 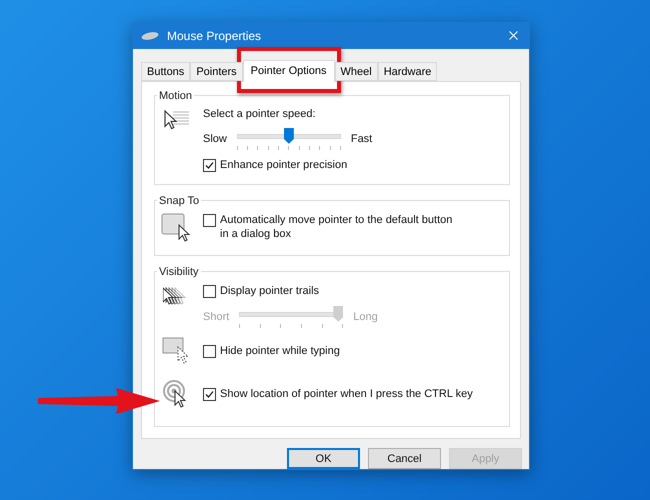 What do you see at coordinates (99, 401) in the screenshot?
I see `arrow-icon` at bounding box center [99, 401].